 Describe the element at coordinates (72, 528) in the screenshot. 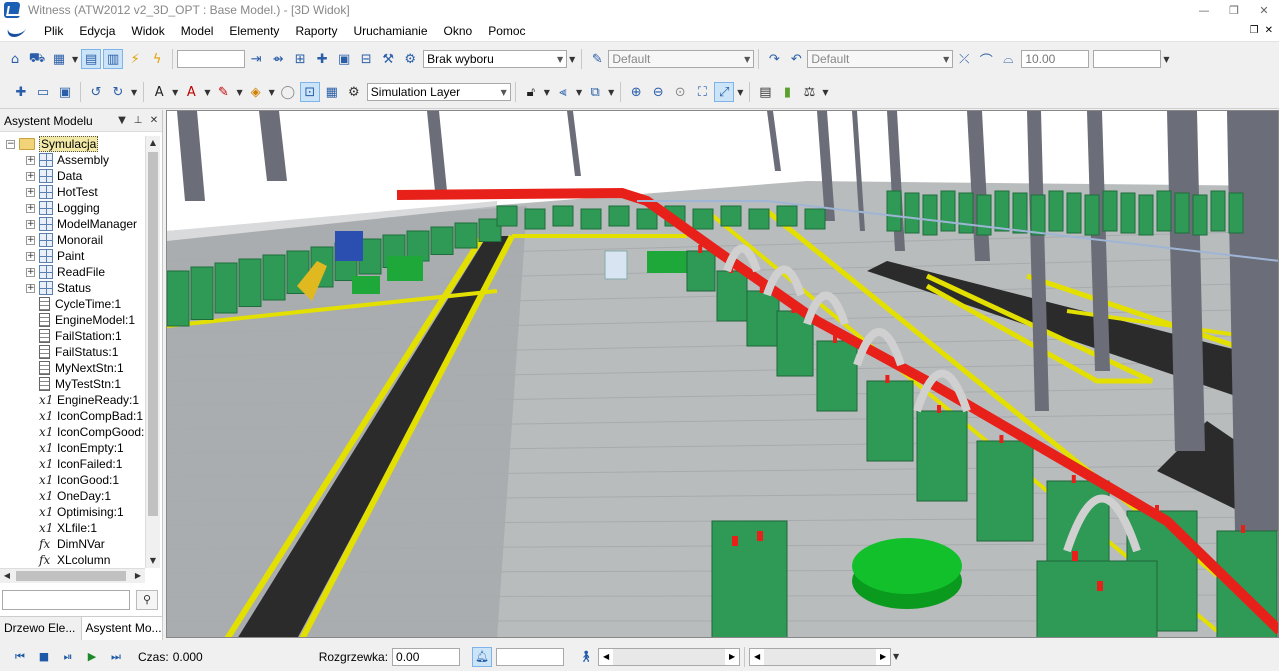

I see `tree-item: x1 XLfile:1` at that location.